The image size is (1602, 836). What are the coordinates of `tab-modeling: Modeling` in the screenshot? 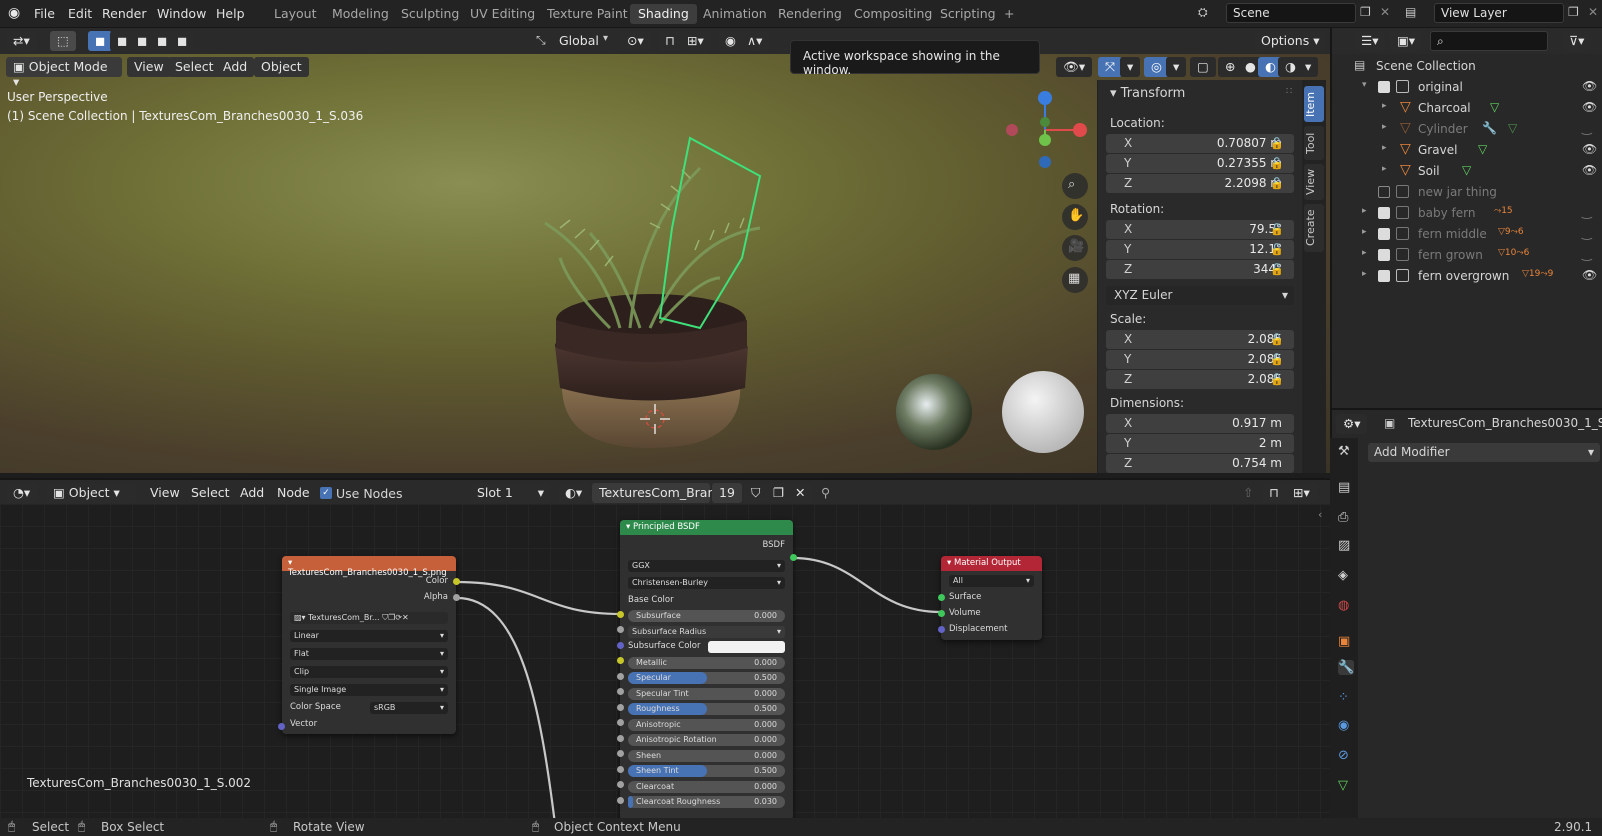 It's located at (360, 14).